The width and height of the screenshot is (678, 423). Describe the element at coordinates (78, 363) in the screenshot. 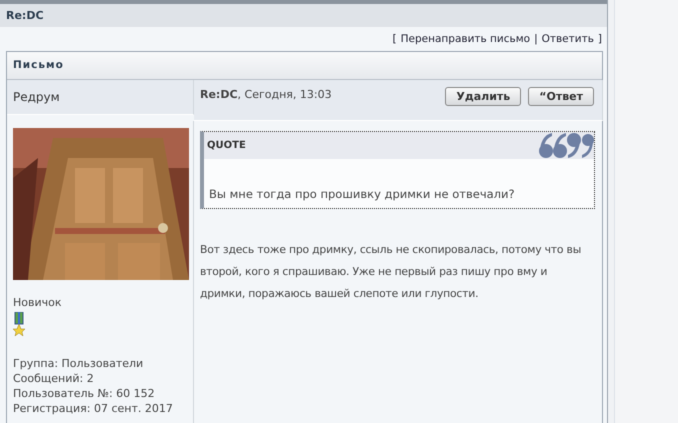

I see `author-info: Группа: Пользователи` at that location.